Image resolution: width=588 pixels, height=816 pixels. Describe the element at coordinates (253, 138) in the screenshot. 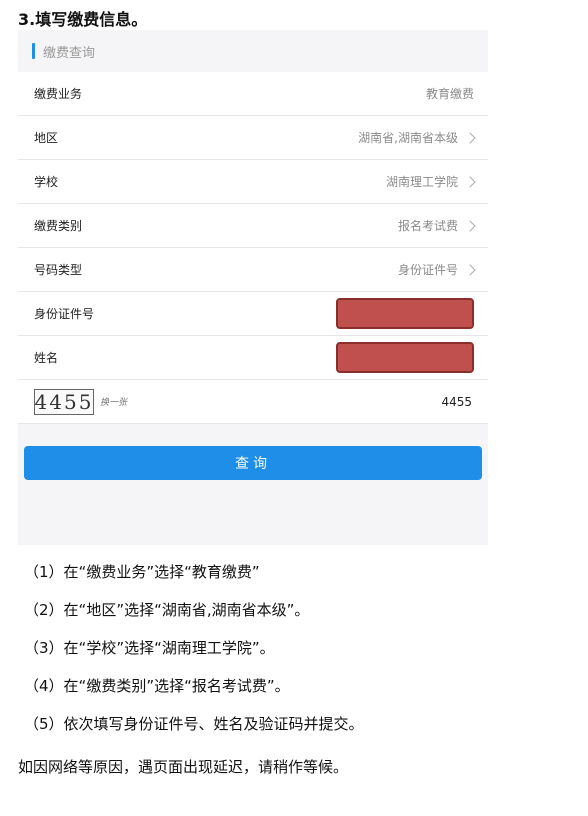

I see `region-row: 地区 湖南省,湖南省本级` at that location.